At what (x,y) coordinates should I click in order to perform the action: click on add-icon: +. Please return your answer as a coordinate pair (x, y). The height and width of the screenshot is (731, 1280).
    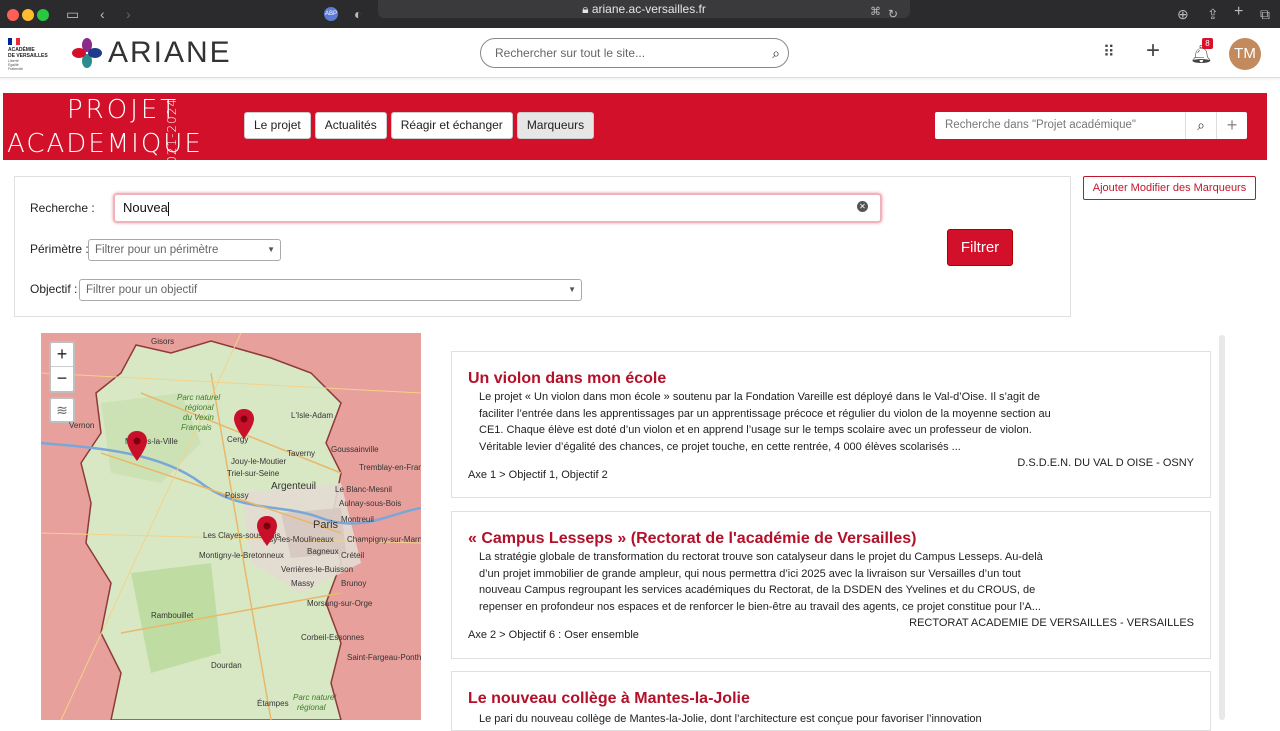
    Looking at the image, I should click on (1153, 51).